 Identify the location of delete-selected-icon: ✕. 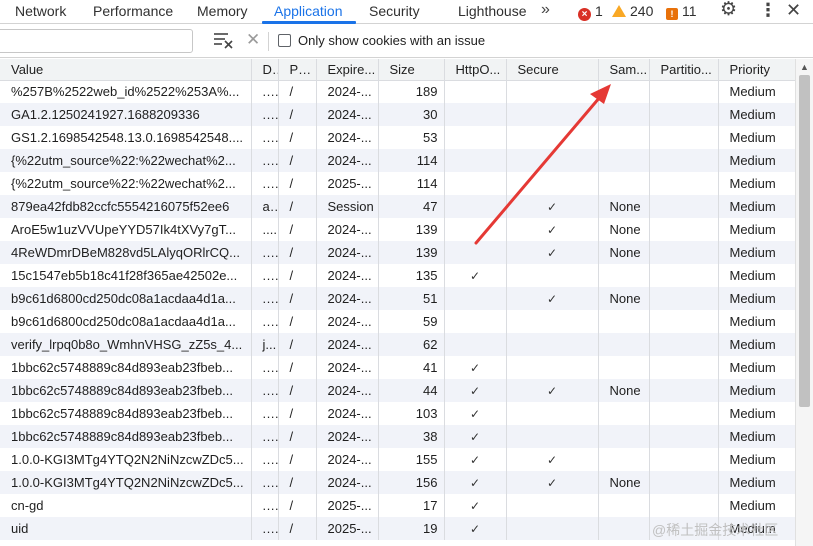
(253, 40).